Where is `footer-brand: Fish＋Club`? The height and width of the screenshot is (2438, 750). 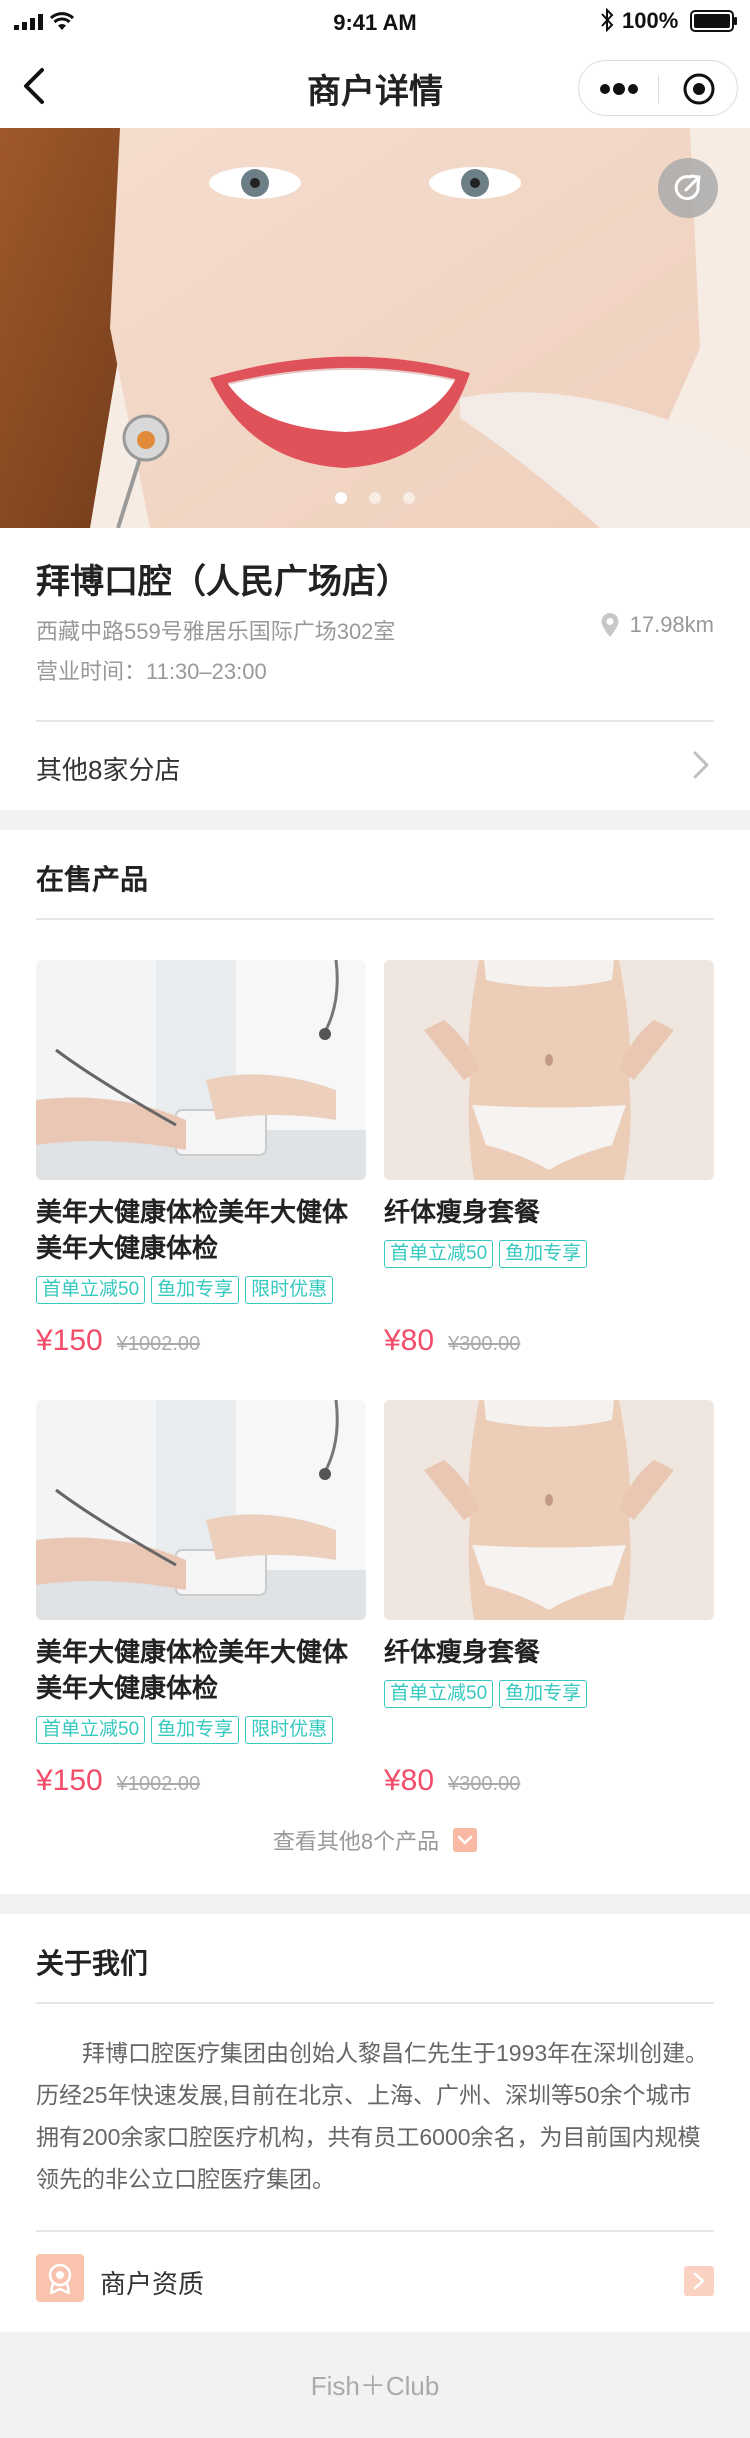
footer-brand: Fish＋Club is located at coordinates (375, 2386).